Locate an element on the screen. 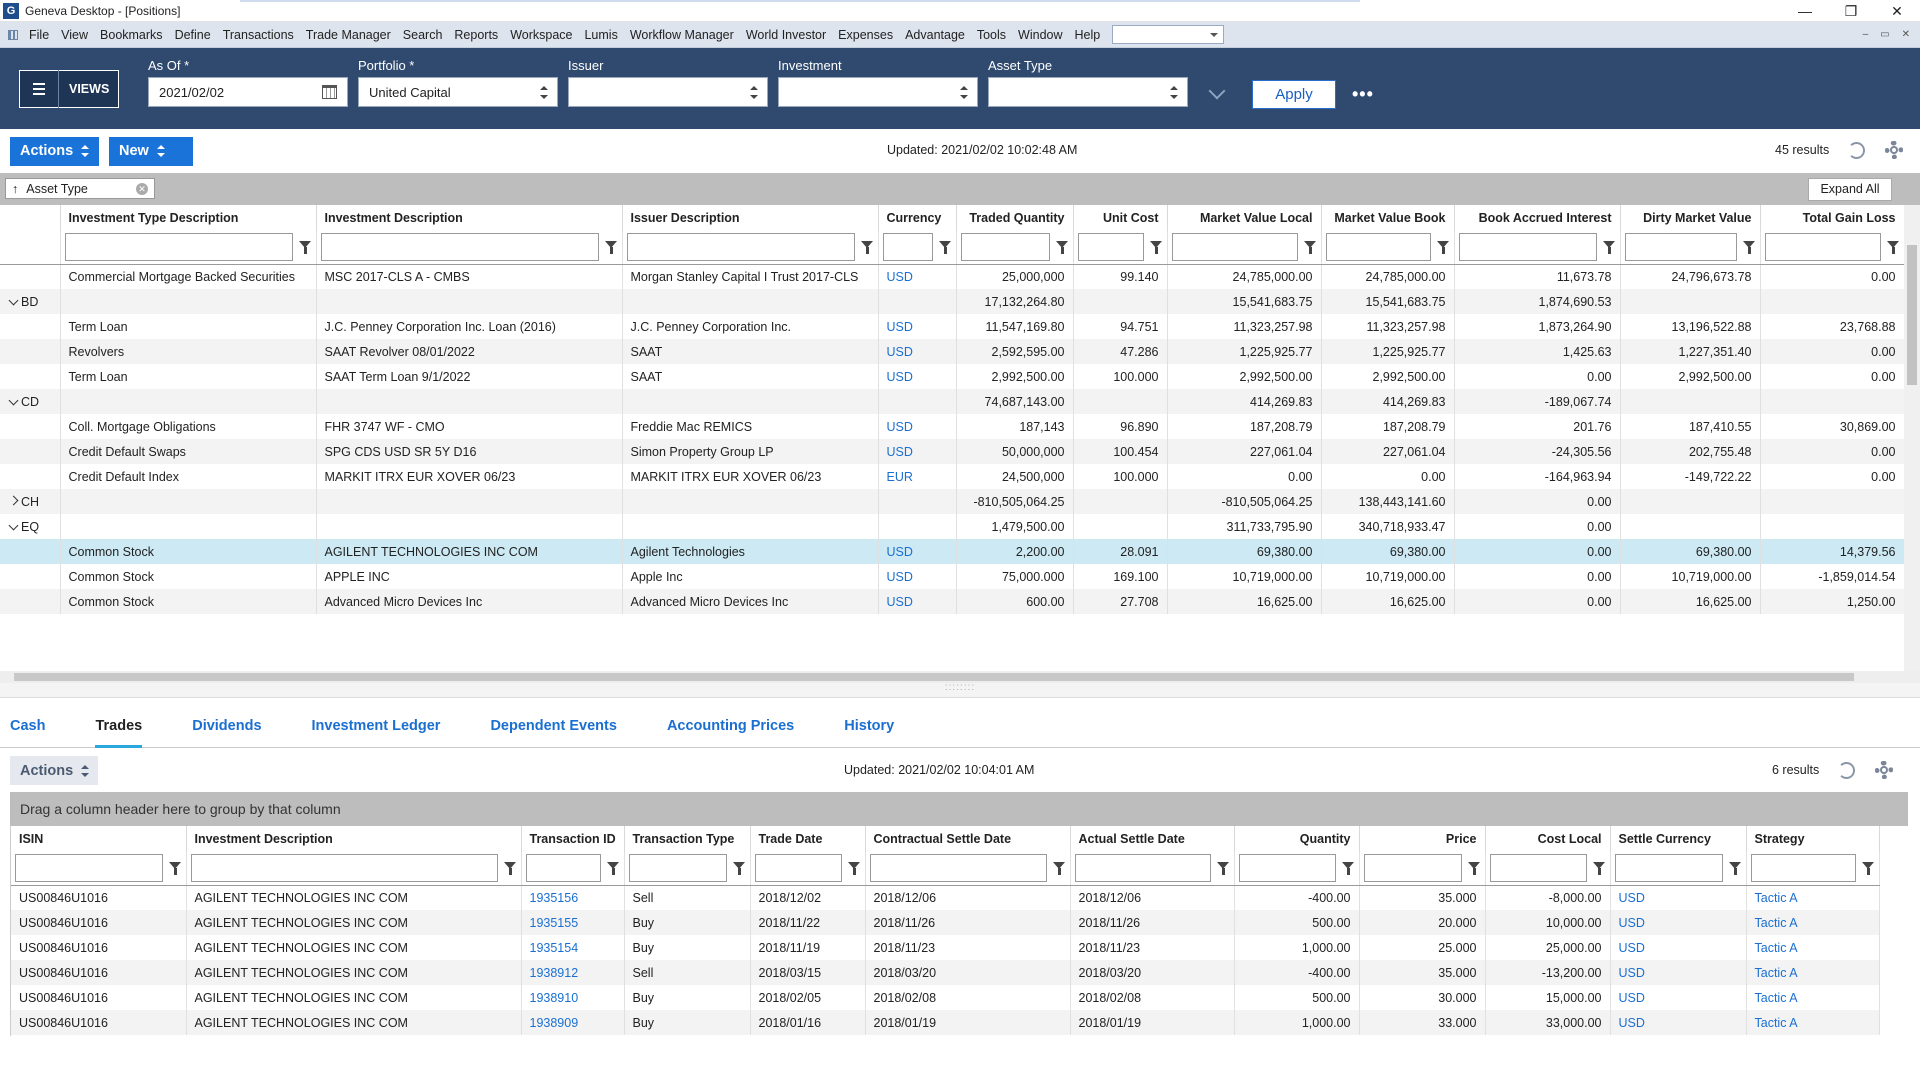 The image size is (1920, 1080). issuer-select is located at coordinates (668, 92).